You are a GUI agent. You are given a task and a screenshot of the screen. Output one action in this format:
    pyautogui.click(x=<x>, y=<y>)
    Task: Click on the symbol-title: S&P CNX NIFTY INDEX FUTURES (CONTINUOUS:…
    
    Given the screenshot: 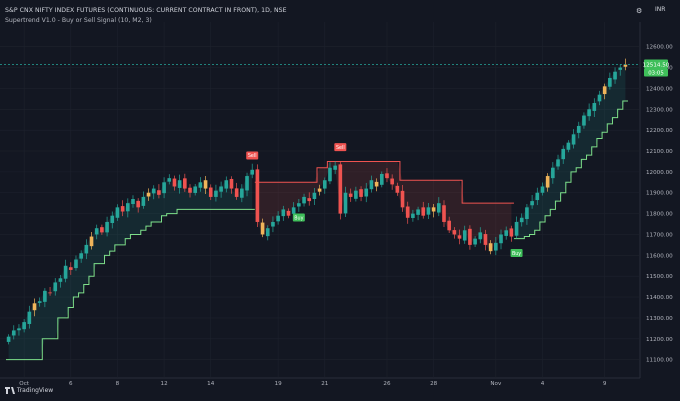 What is the action you would take?
    pyautogui.click(x=146, y=10)
    